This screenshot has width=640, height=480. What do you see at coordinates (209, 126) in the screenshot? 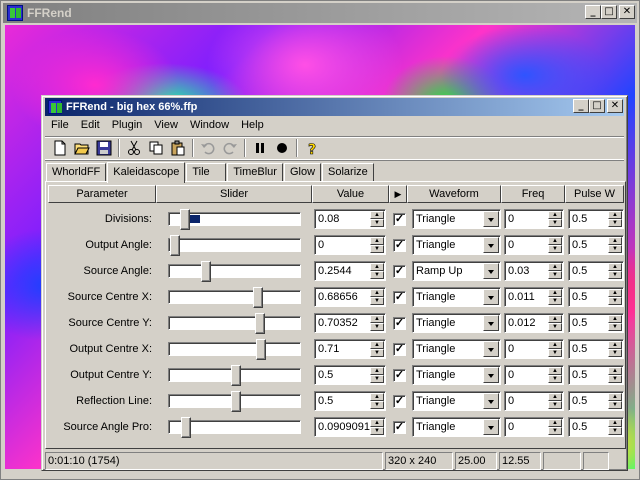
I see `menu-window: Window` at bounding box center [209, 126].